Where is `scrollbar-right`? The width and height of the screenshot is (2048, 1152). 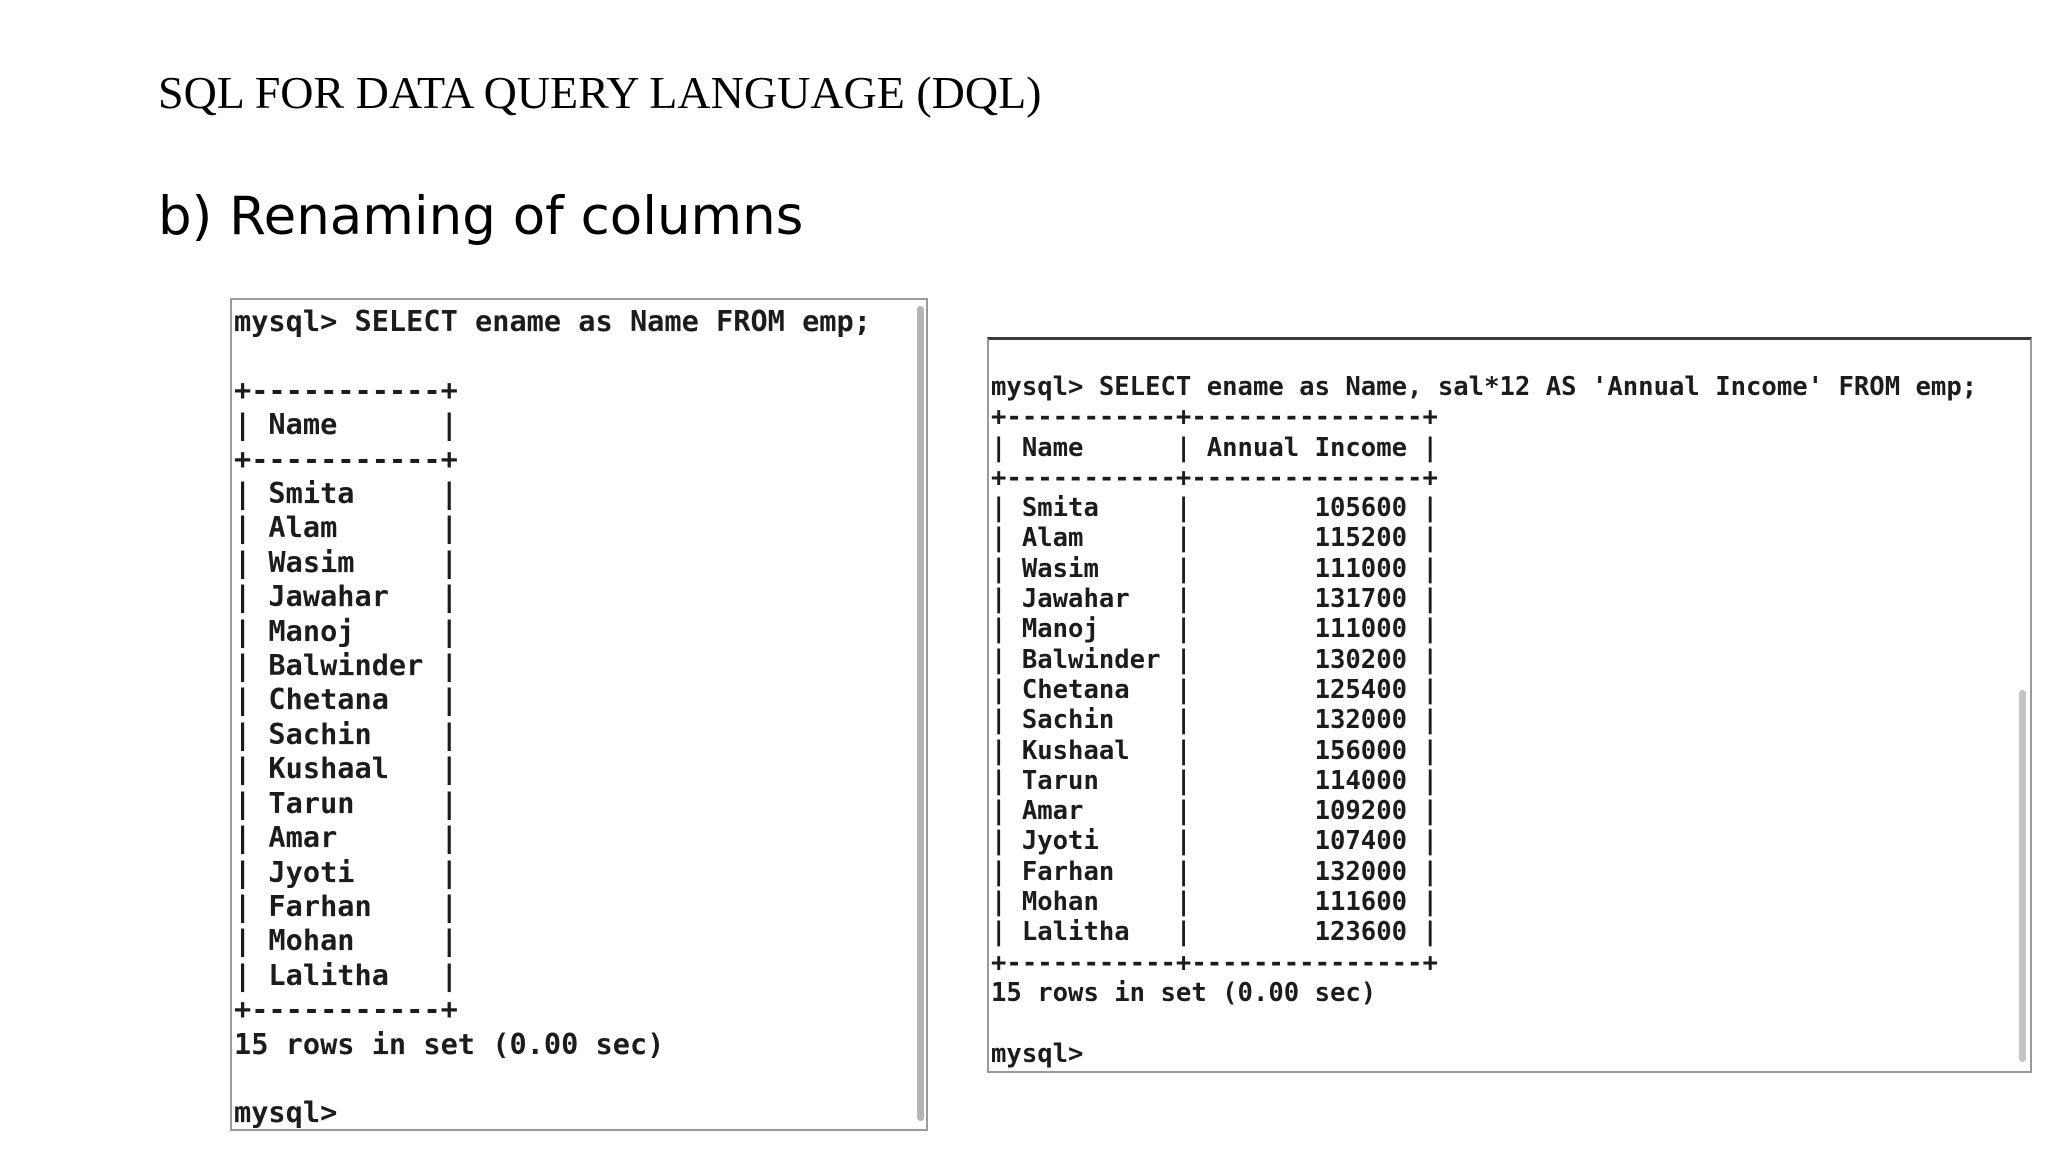 scrollbar-right is located at coordinates (2022, 876).